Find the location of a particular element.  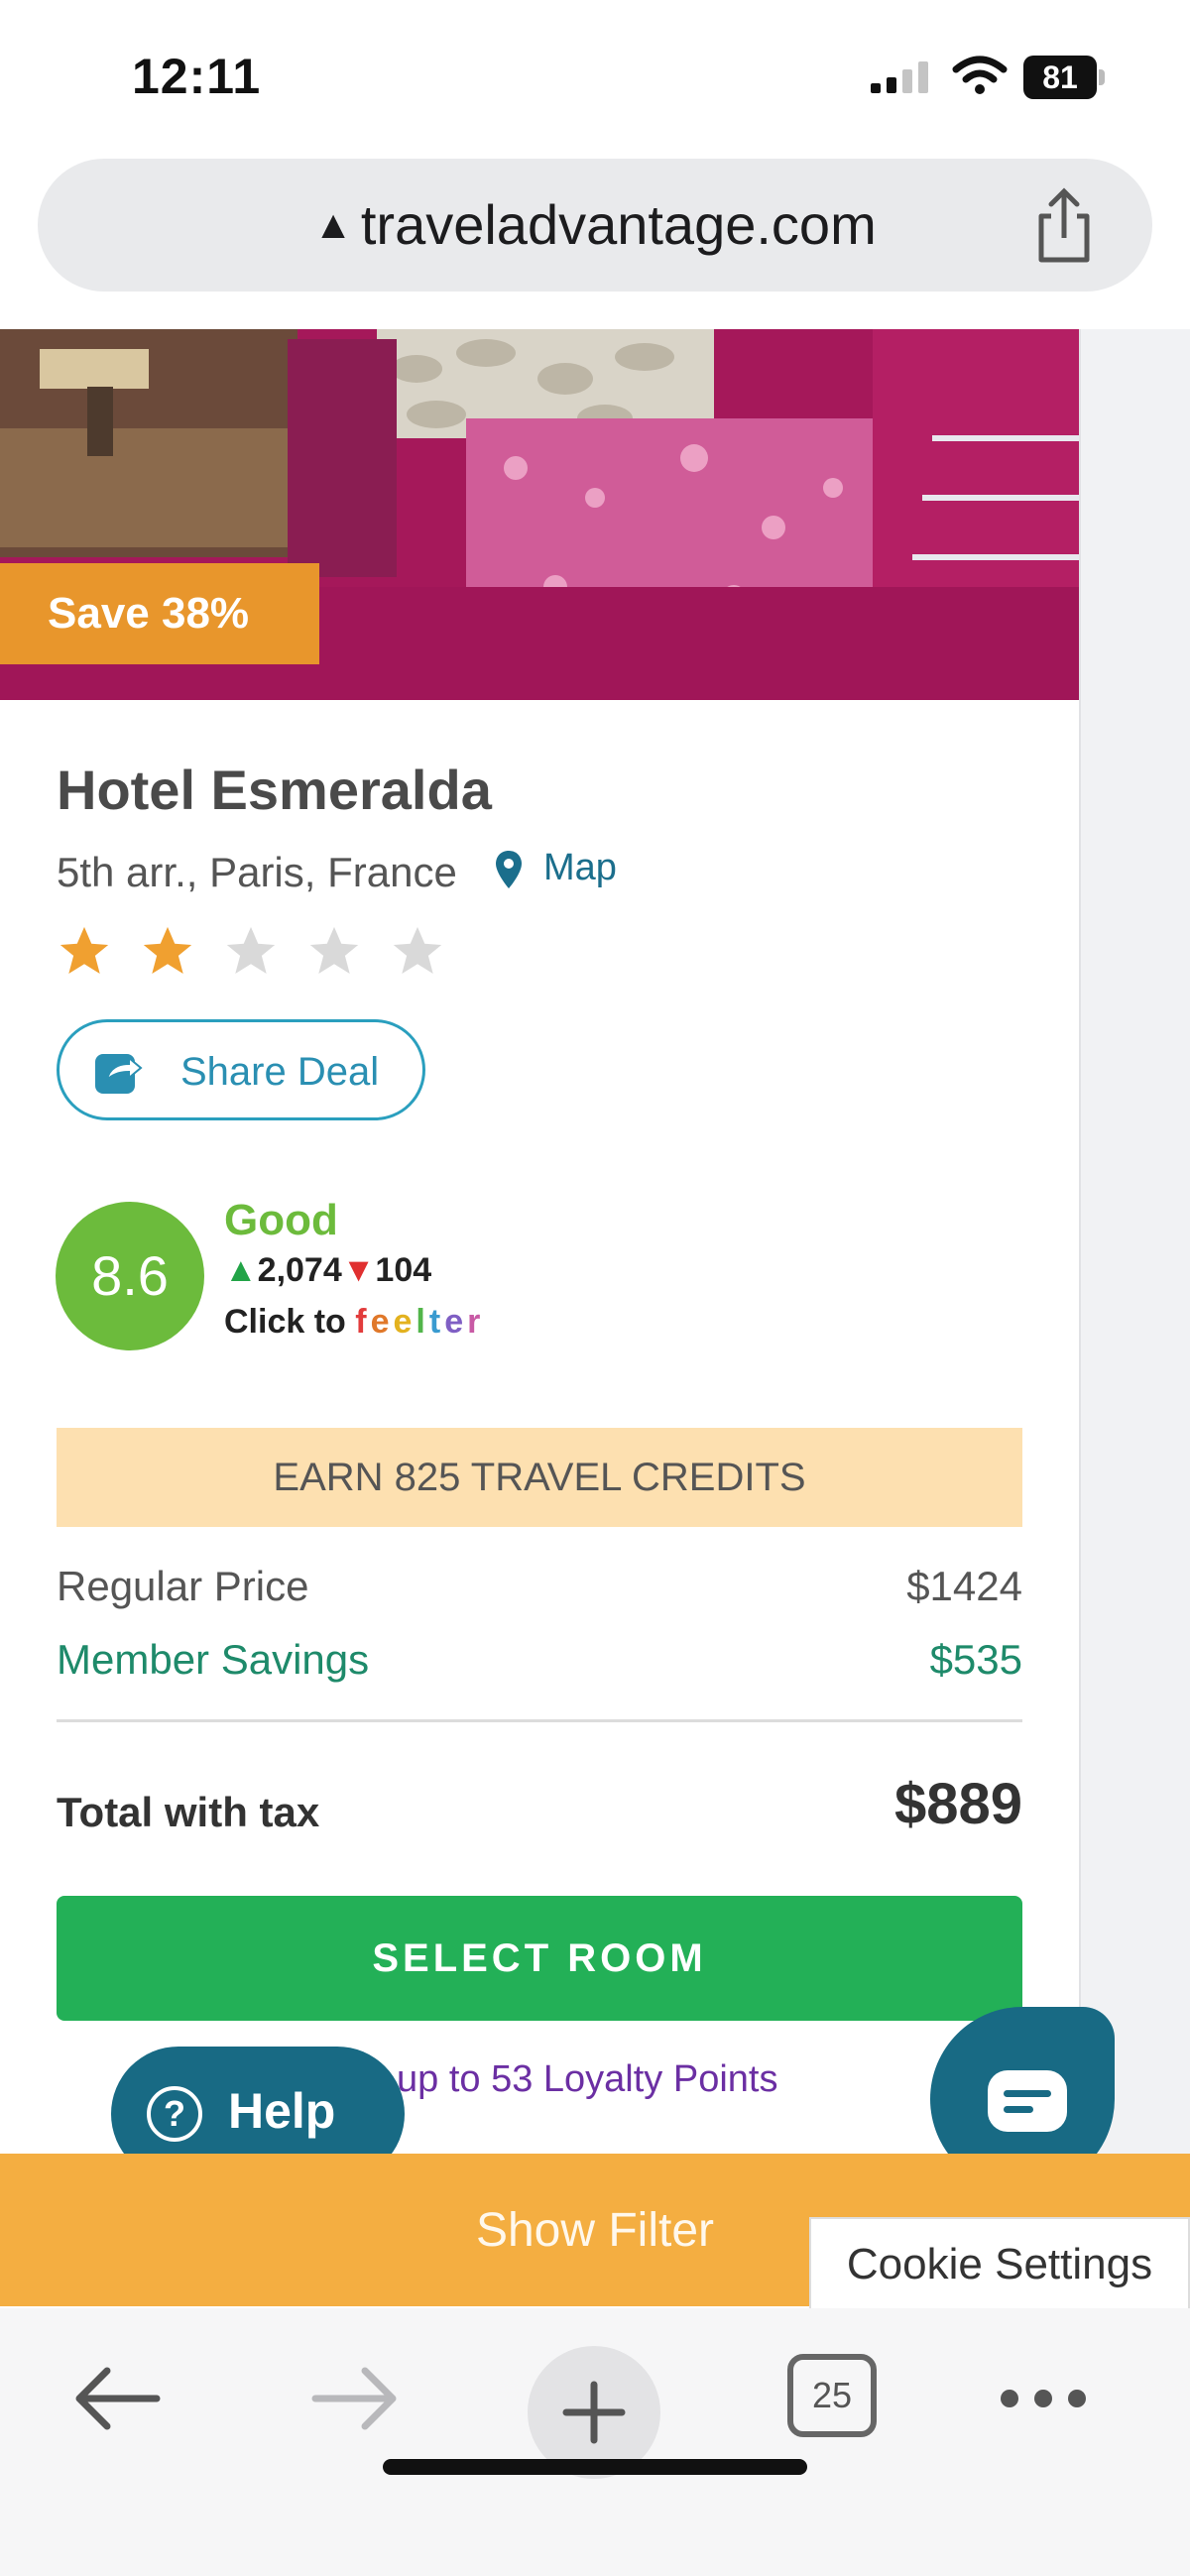

map-pin-icon is located at coordinates (509, 870).